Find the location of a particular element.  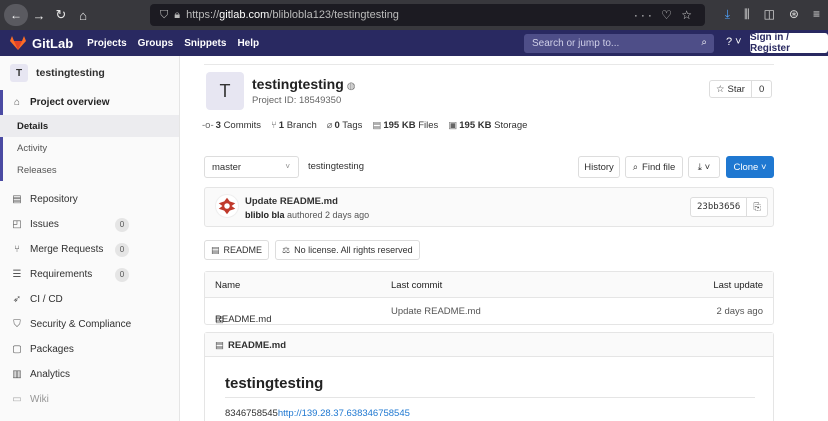

home-icon: ⌂ is located at coordinates (17, 102).